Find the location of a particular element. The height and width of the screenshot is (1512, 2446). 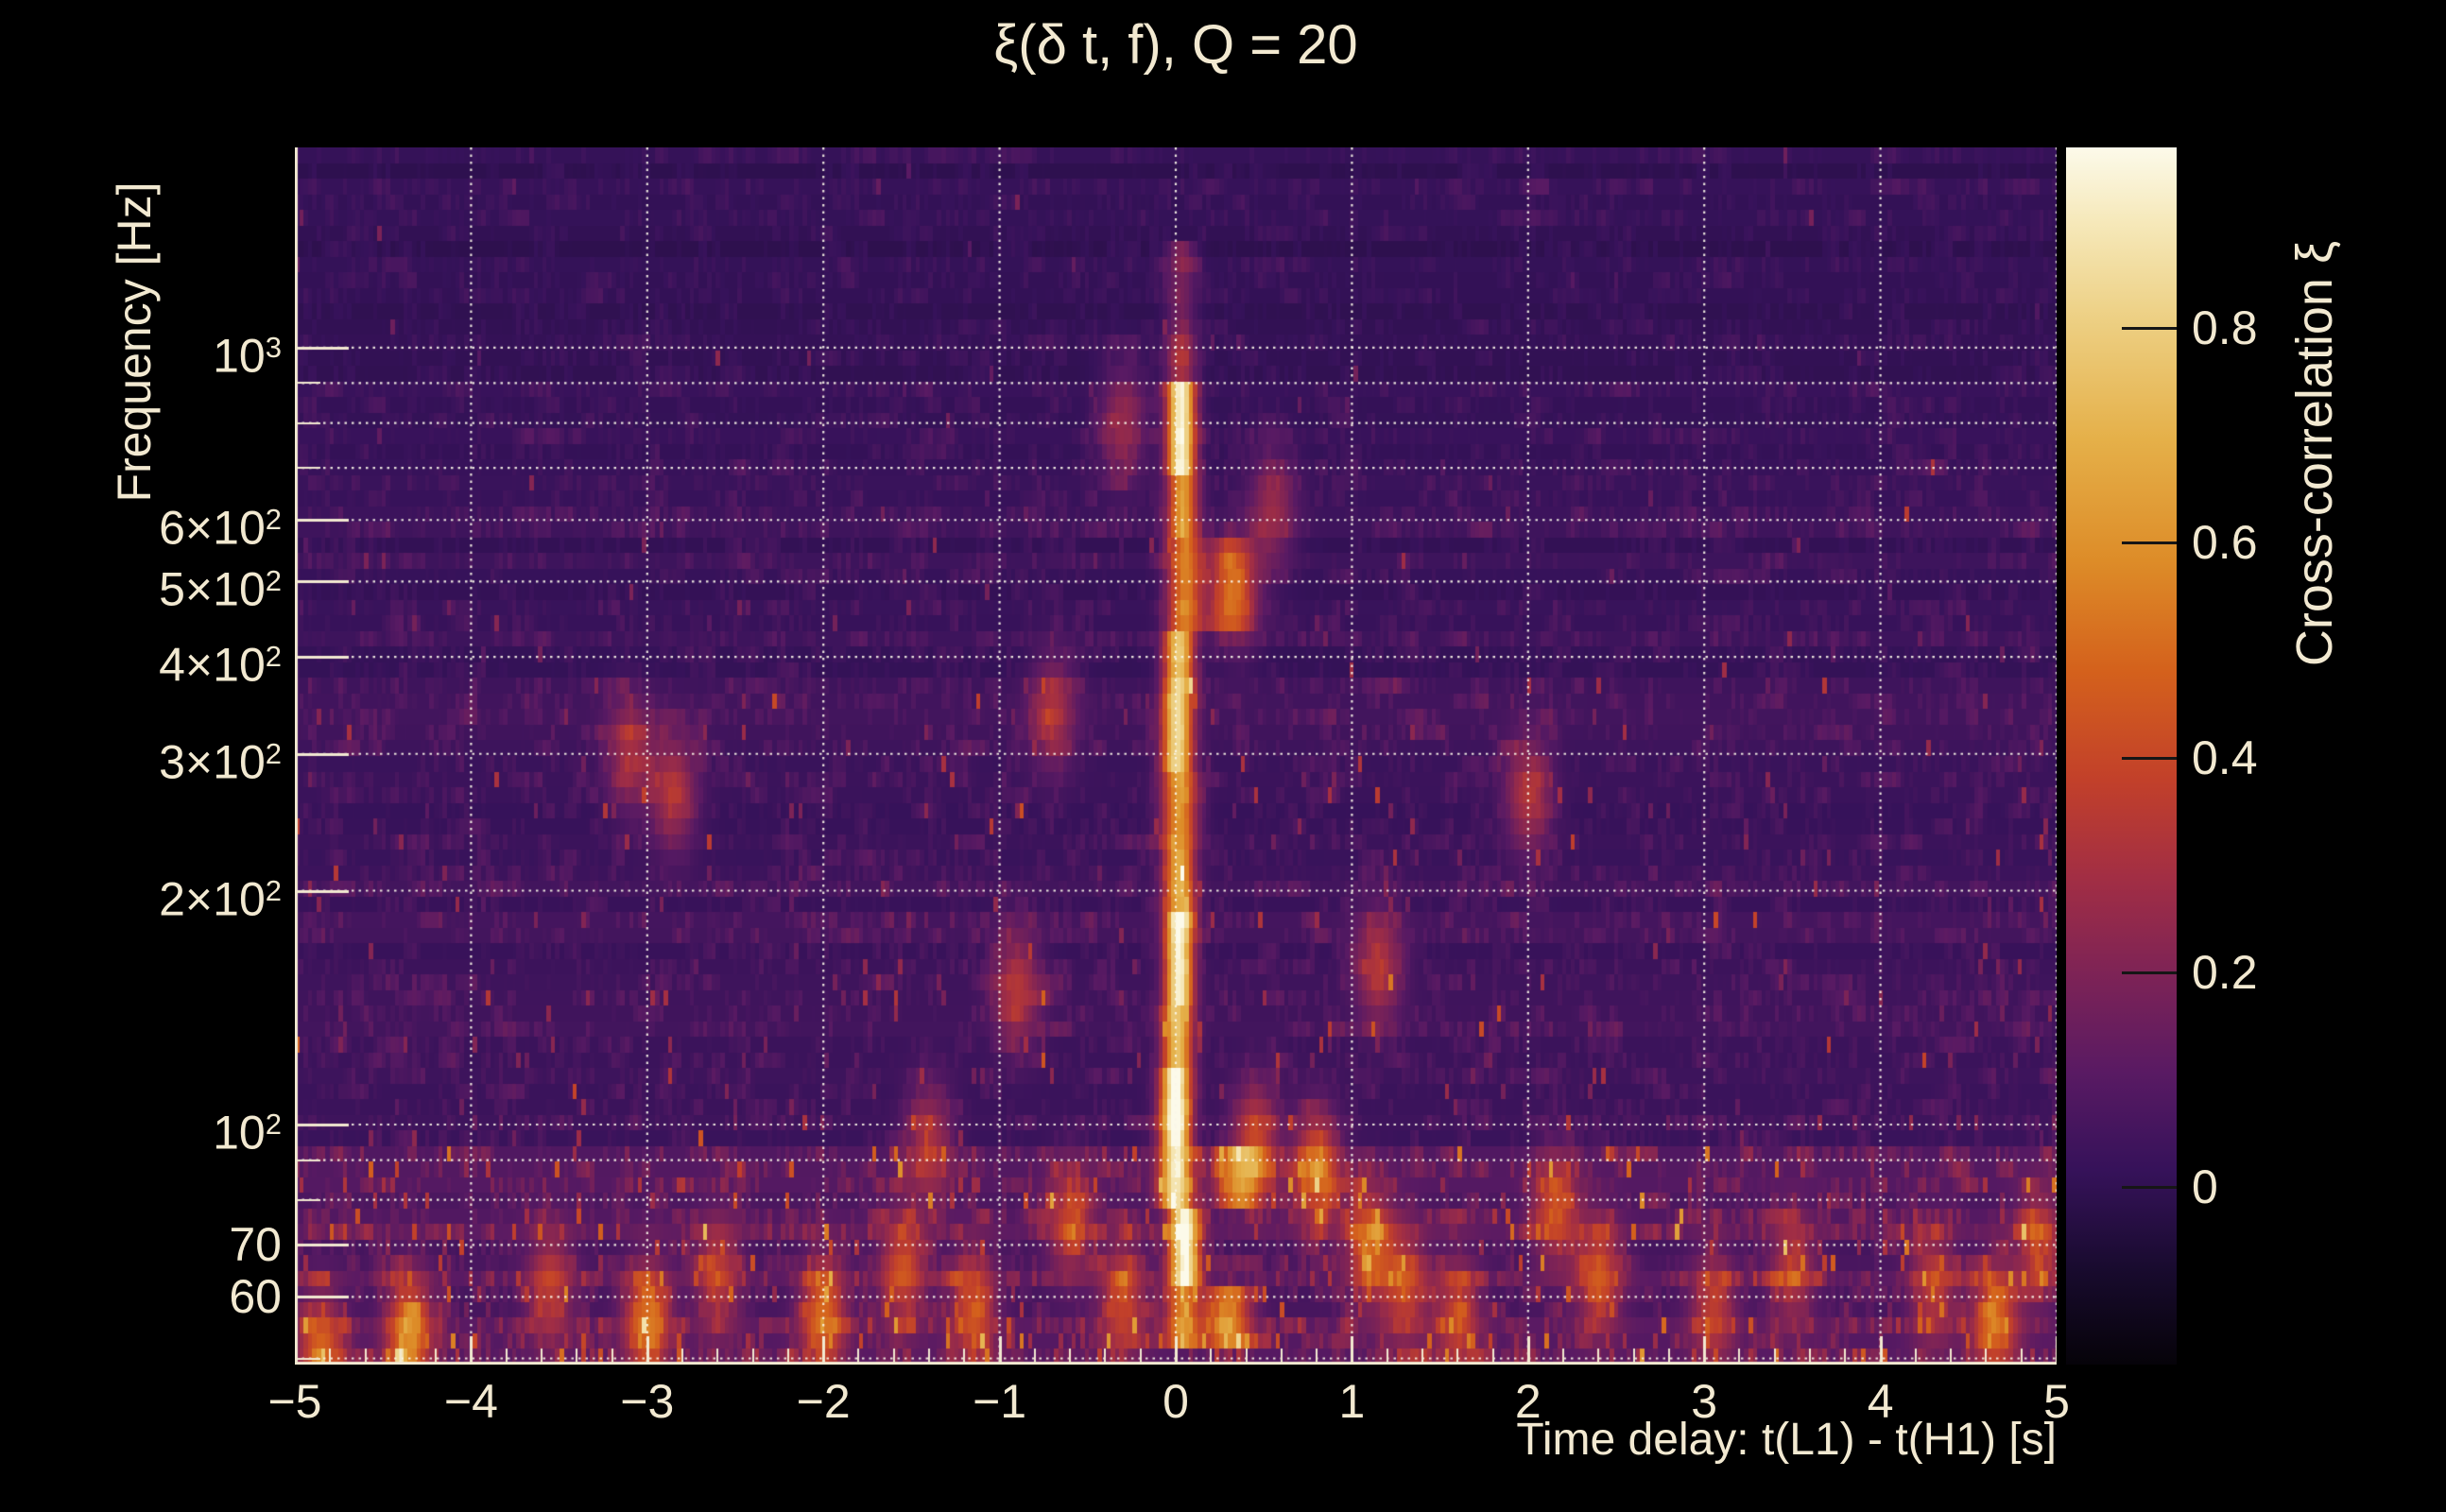

y-tick-label: 4×102 is located at coordinates (221, 665).